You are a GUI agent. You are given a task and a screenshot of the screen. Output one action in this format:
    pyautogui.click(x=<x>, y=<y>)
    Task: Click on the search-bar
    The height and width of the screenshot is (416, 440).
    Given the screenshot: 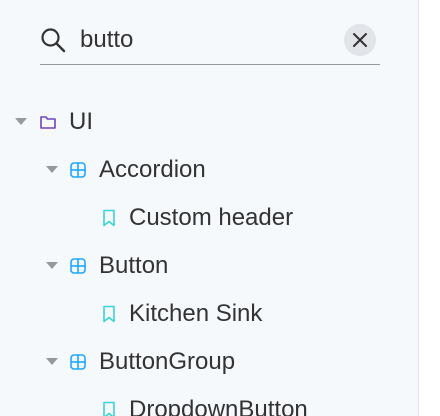 What is the action you would take?
    pyautogui.click(x=210, y=42)
    